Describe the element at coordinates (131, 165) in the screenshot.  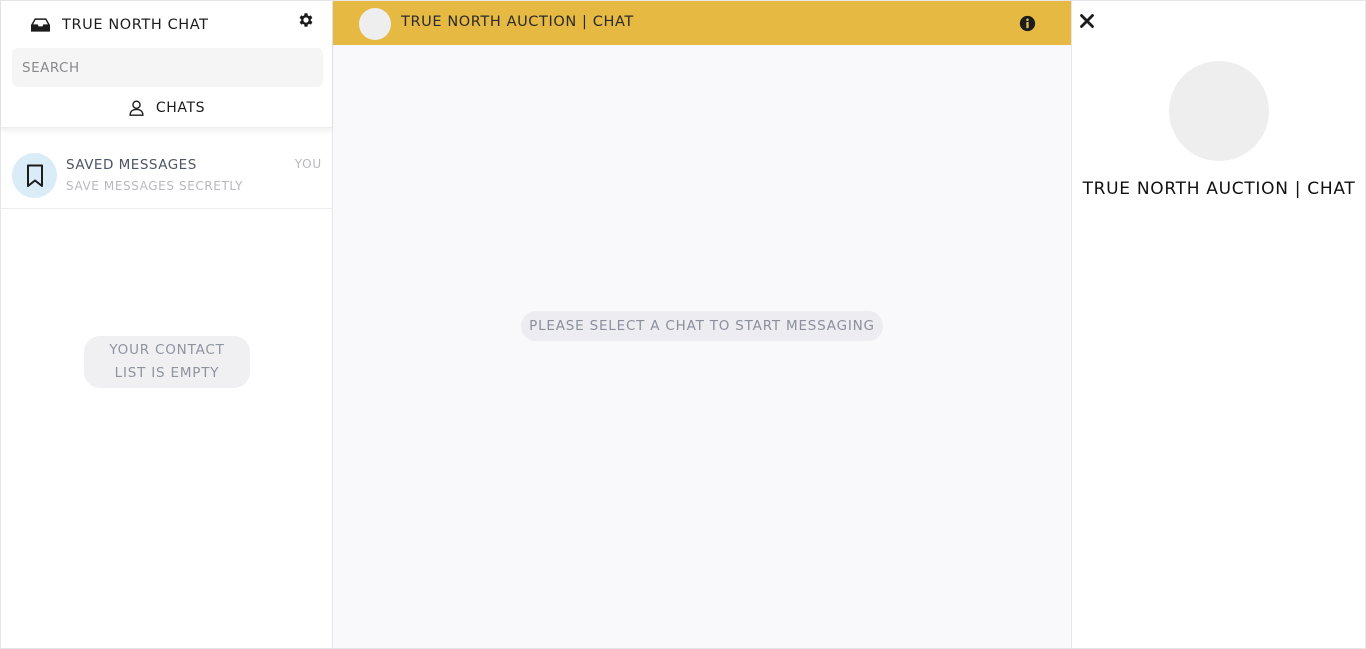
I see `chat-name: SAVED MESSAGES` at that location.